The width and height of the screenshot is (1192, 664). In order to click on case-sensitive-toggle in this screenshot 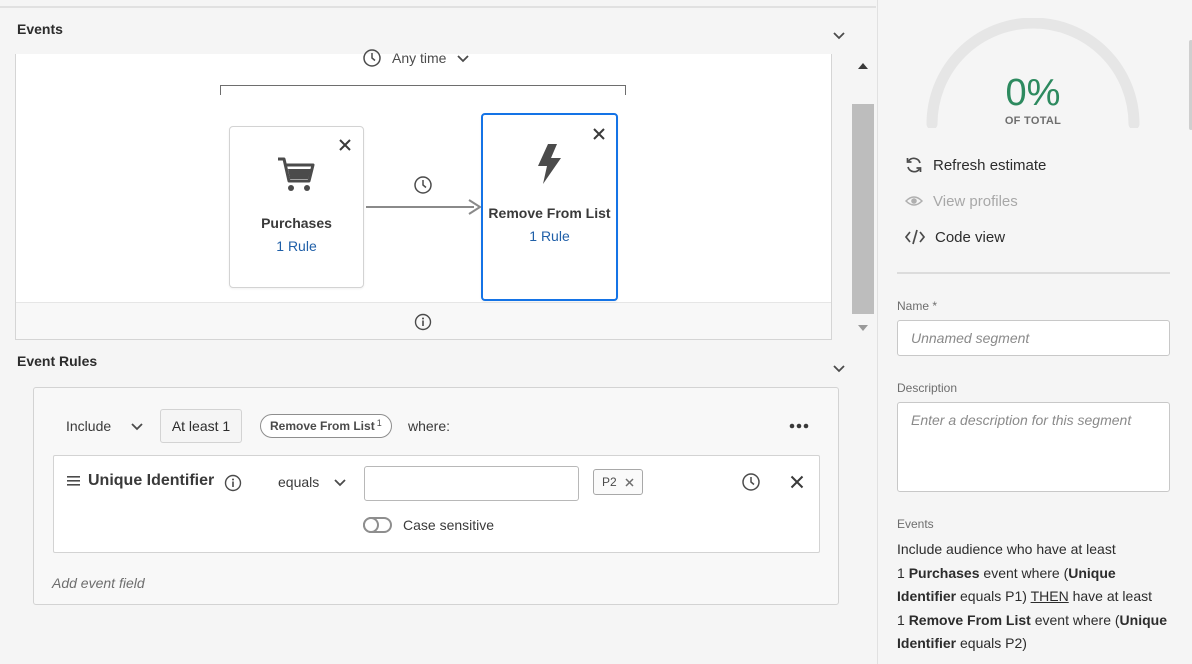, I will do `click(377, 525)`.